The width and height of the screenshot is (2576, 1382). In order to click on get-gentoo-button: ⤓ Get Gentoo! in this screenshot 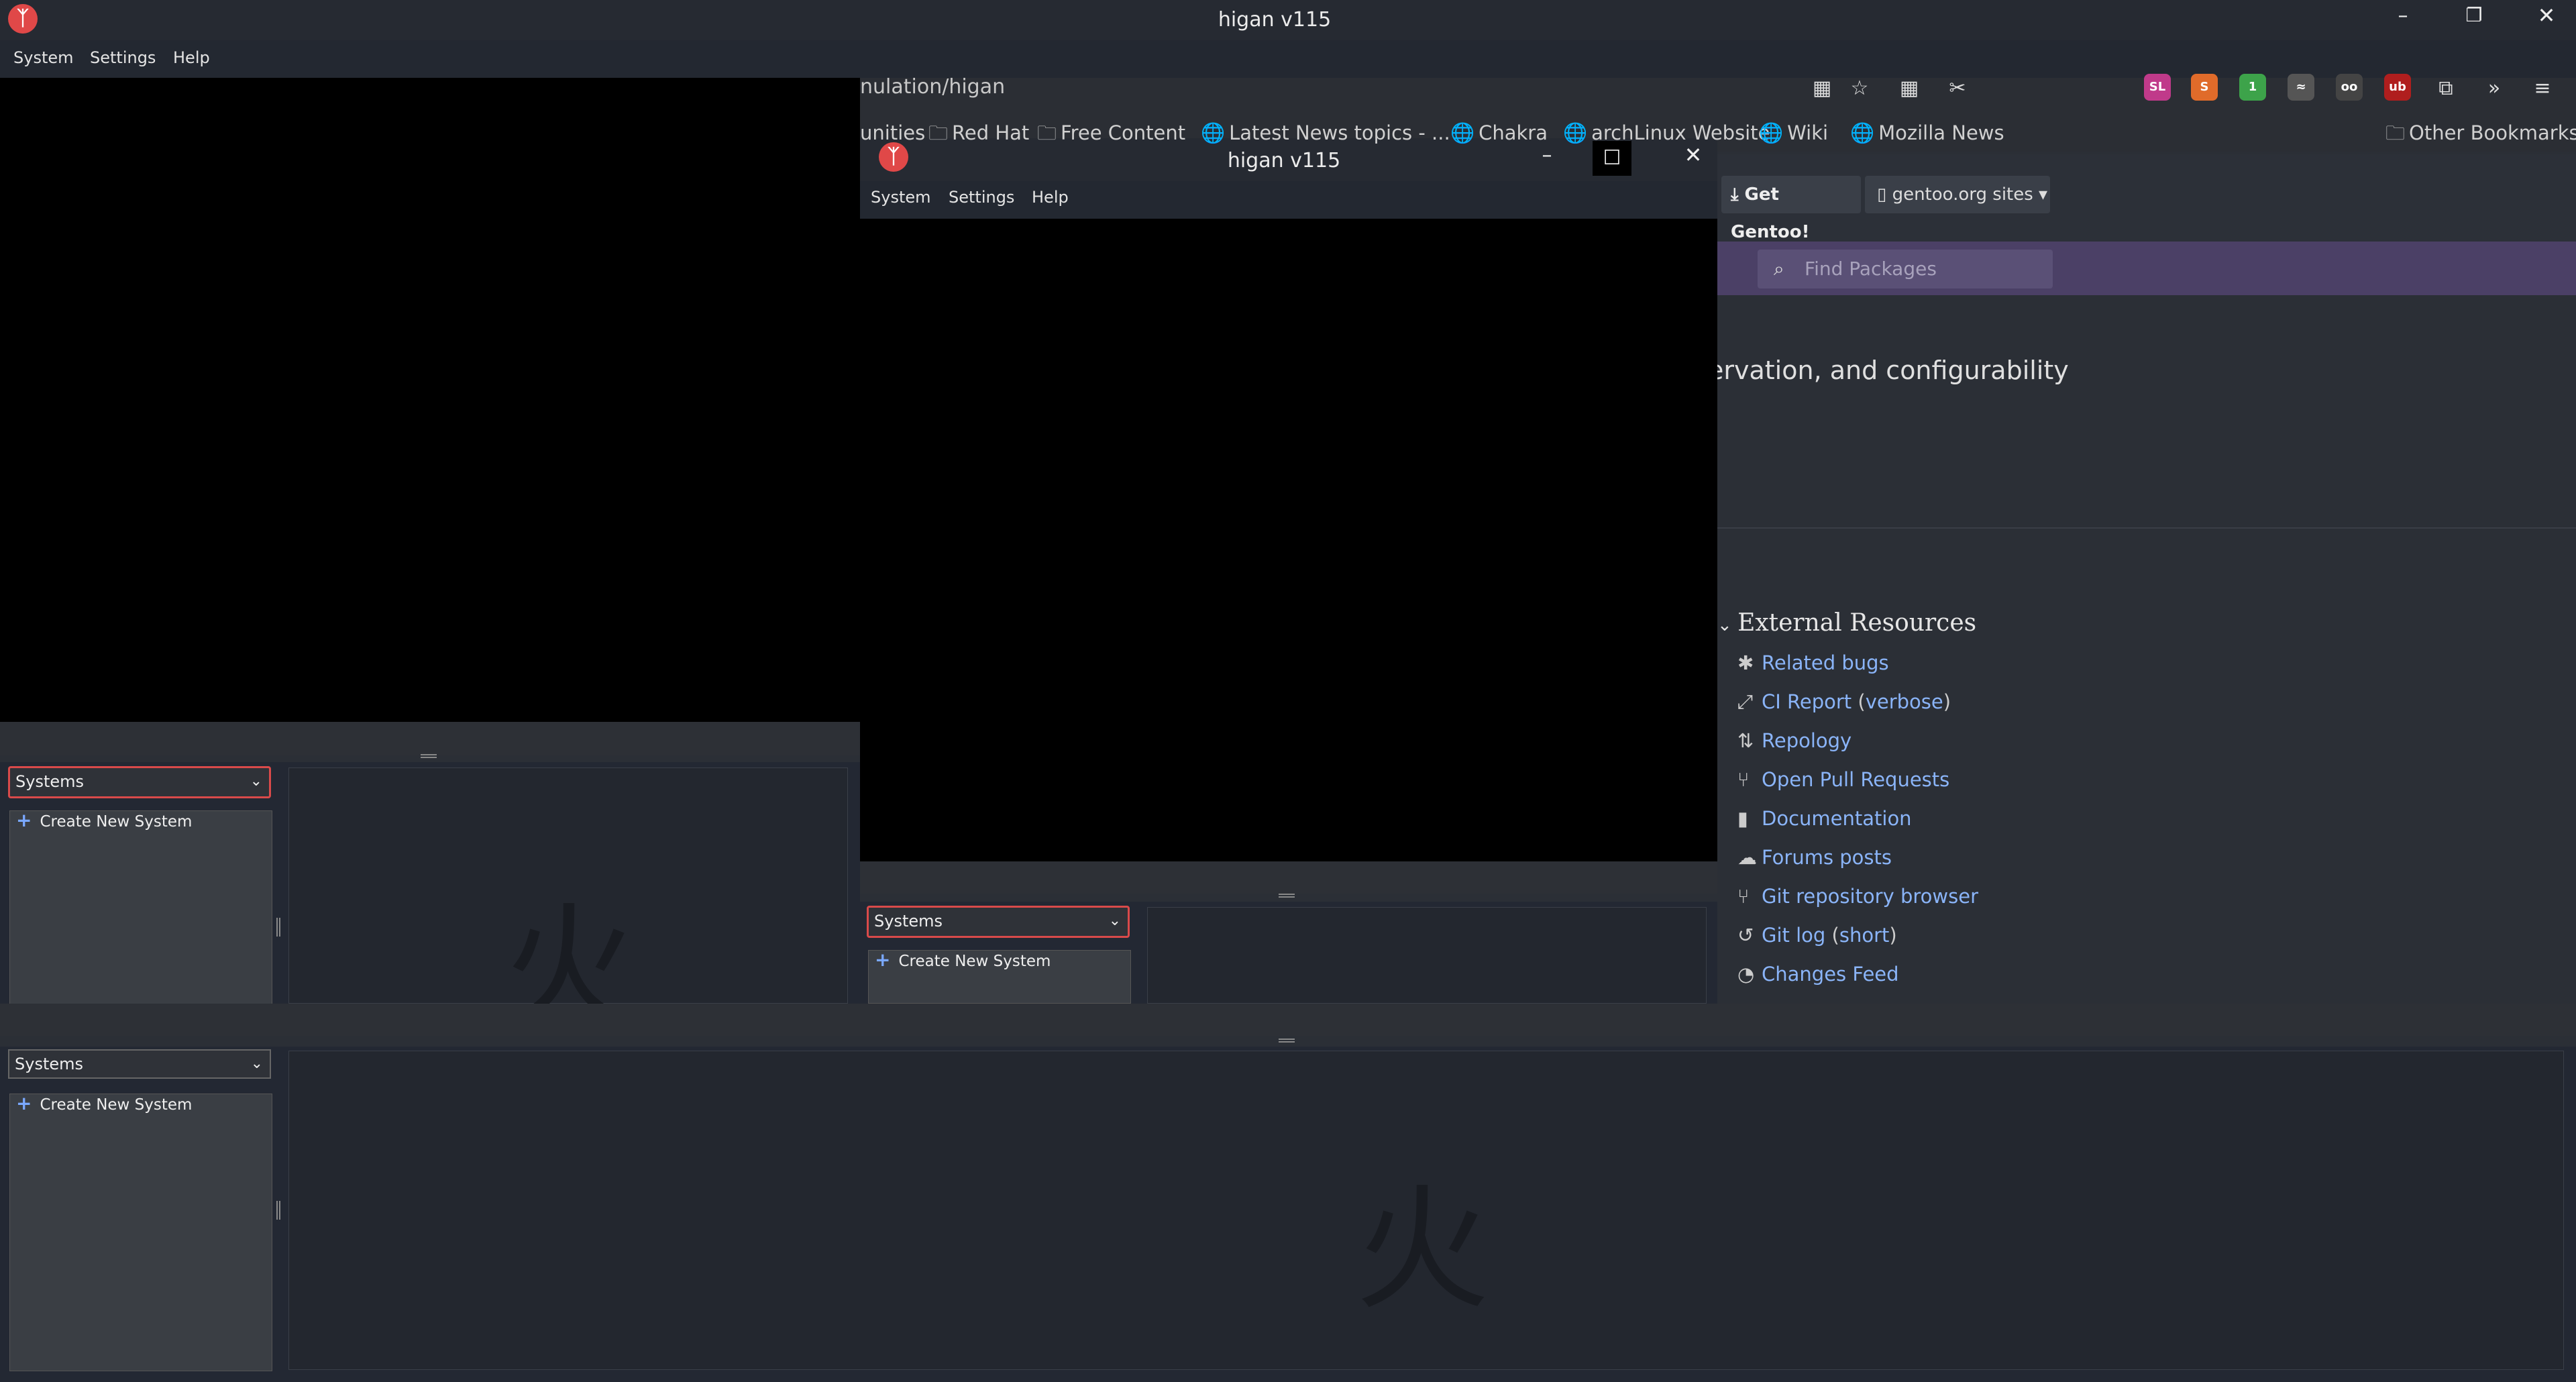, I will do `click(1791, 209)`.